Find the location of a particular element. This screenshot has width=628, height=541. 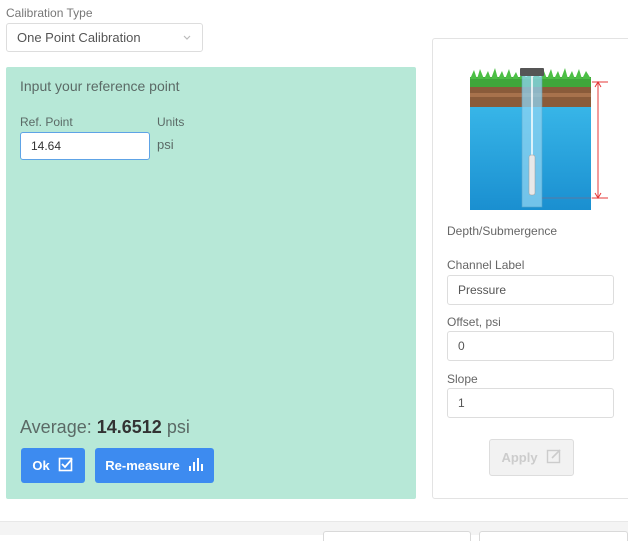

average-label: Average: is located at coordinates (56, 427).